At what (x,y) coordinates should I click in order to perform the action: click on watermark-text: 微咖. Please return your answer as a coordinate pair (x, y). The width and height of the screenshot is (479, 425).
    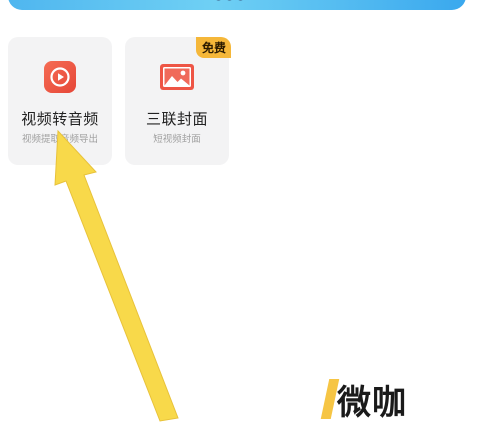
    Looking at the image, I should click on (372, 402).